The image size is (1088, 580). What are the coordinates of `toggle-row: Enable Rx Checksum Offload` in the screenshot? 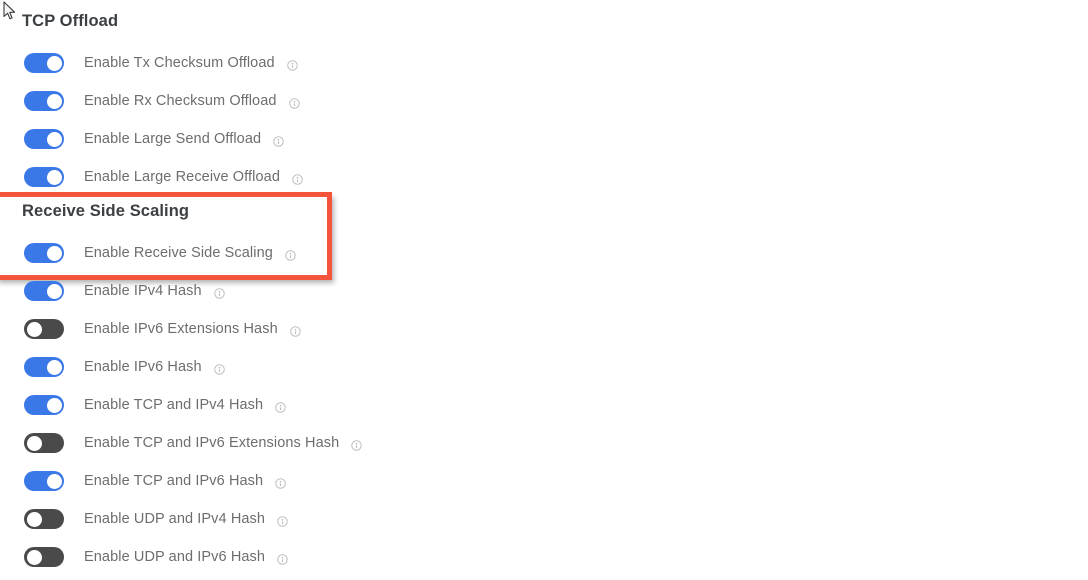 It's located at (162, 101).